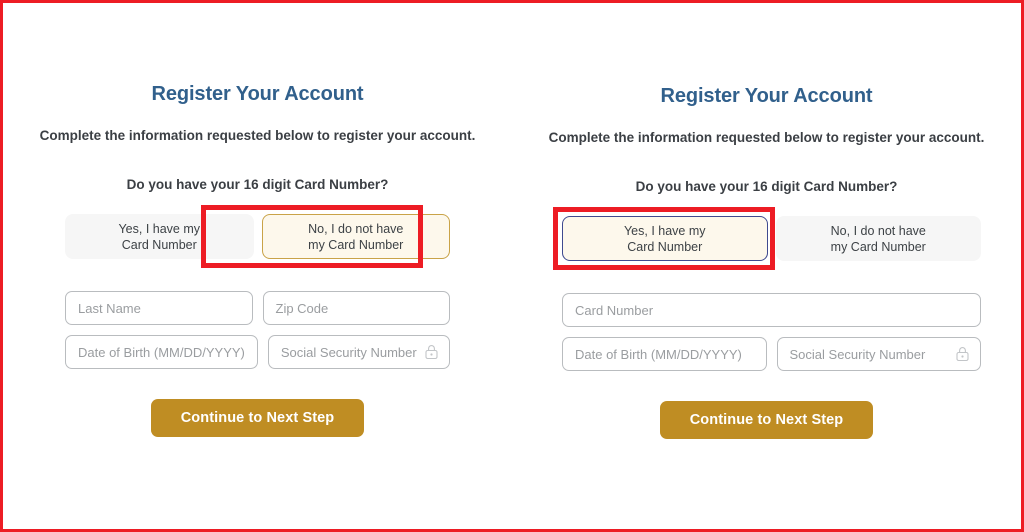 The height and width of the screenshot is (532, 1024). I want to click on field-row: Last Name Zip Code, so click(257, 308).